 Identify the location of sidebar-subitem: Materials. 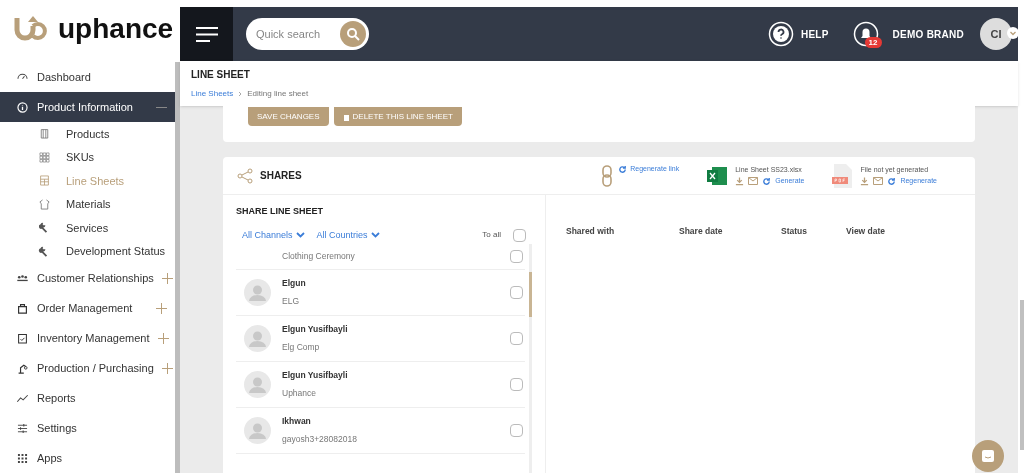
(87, 204).